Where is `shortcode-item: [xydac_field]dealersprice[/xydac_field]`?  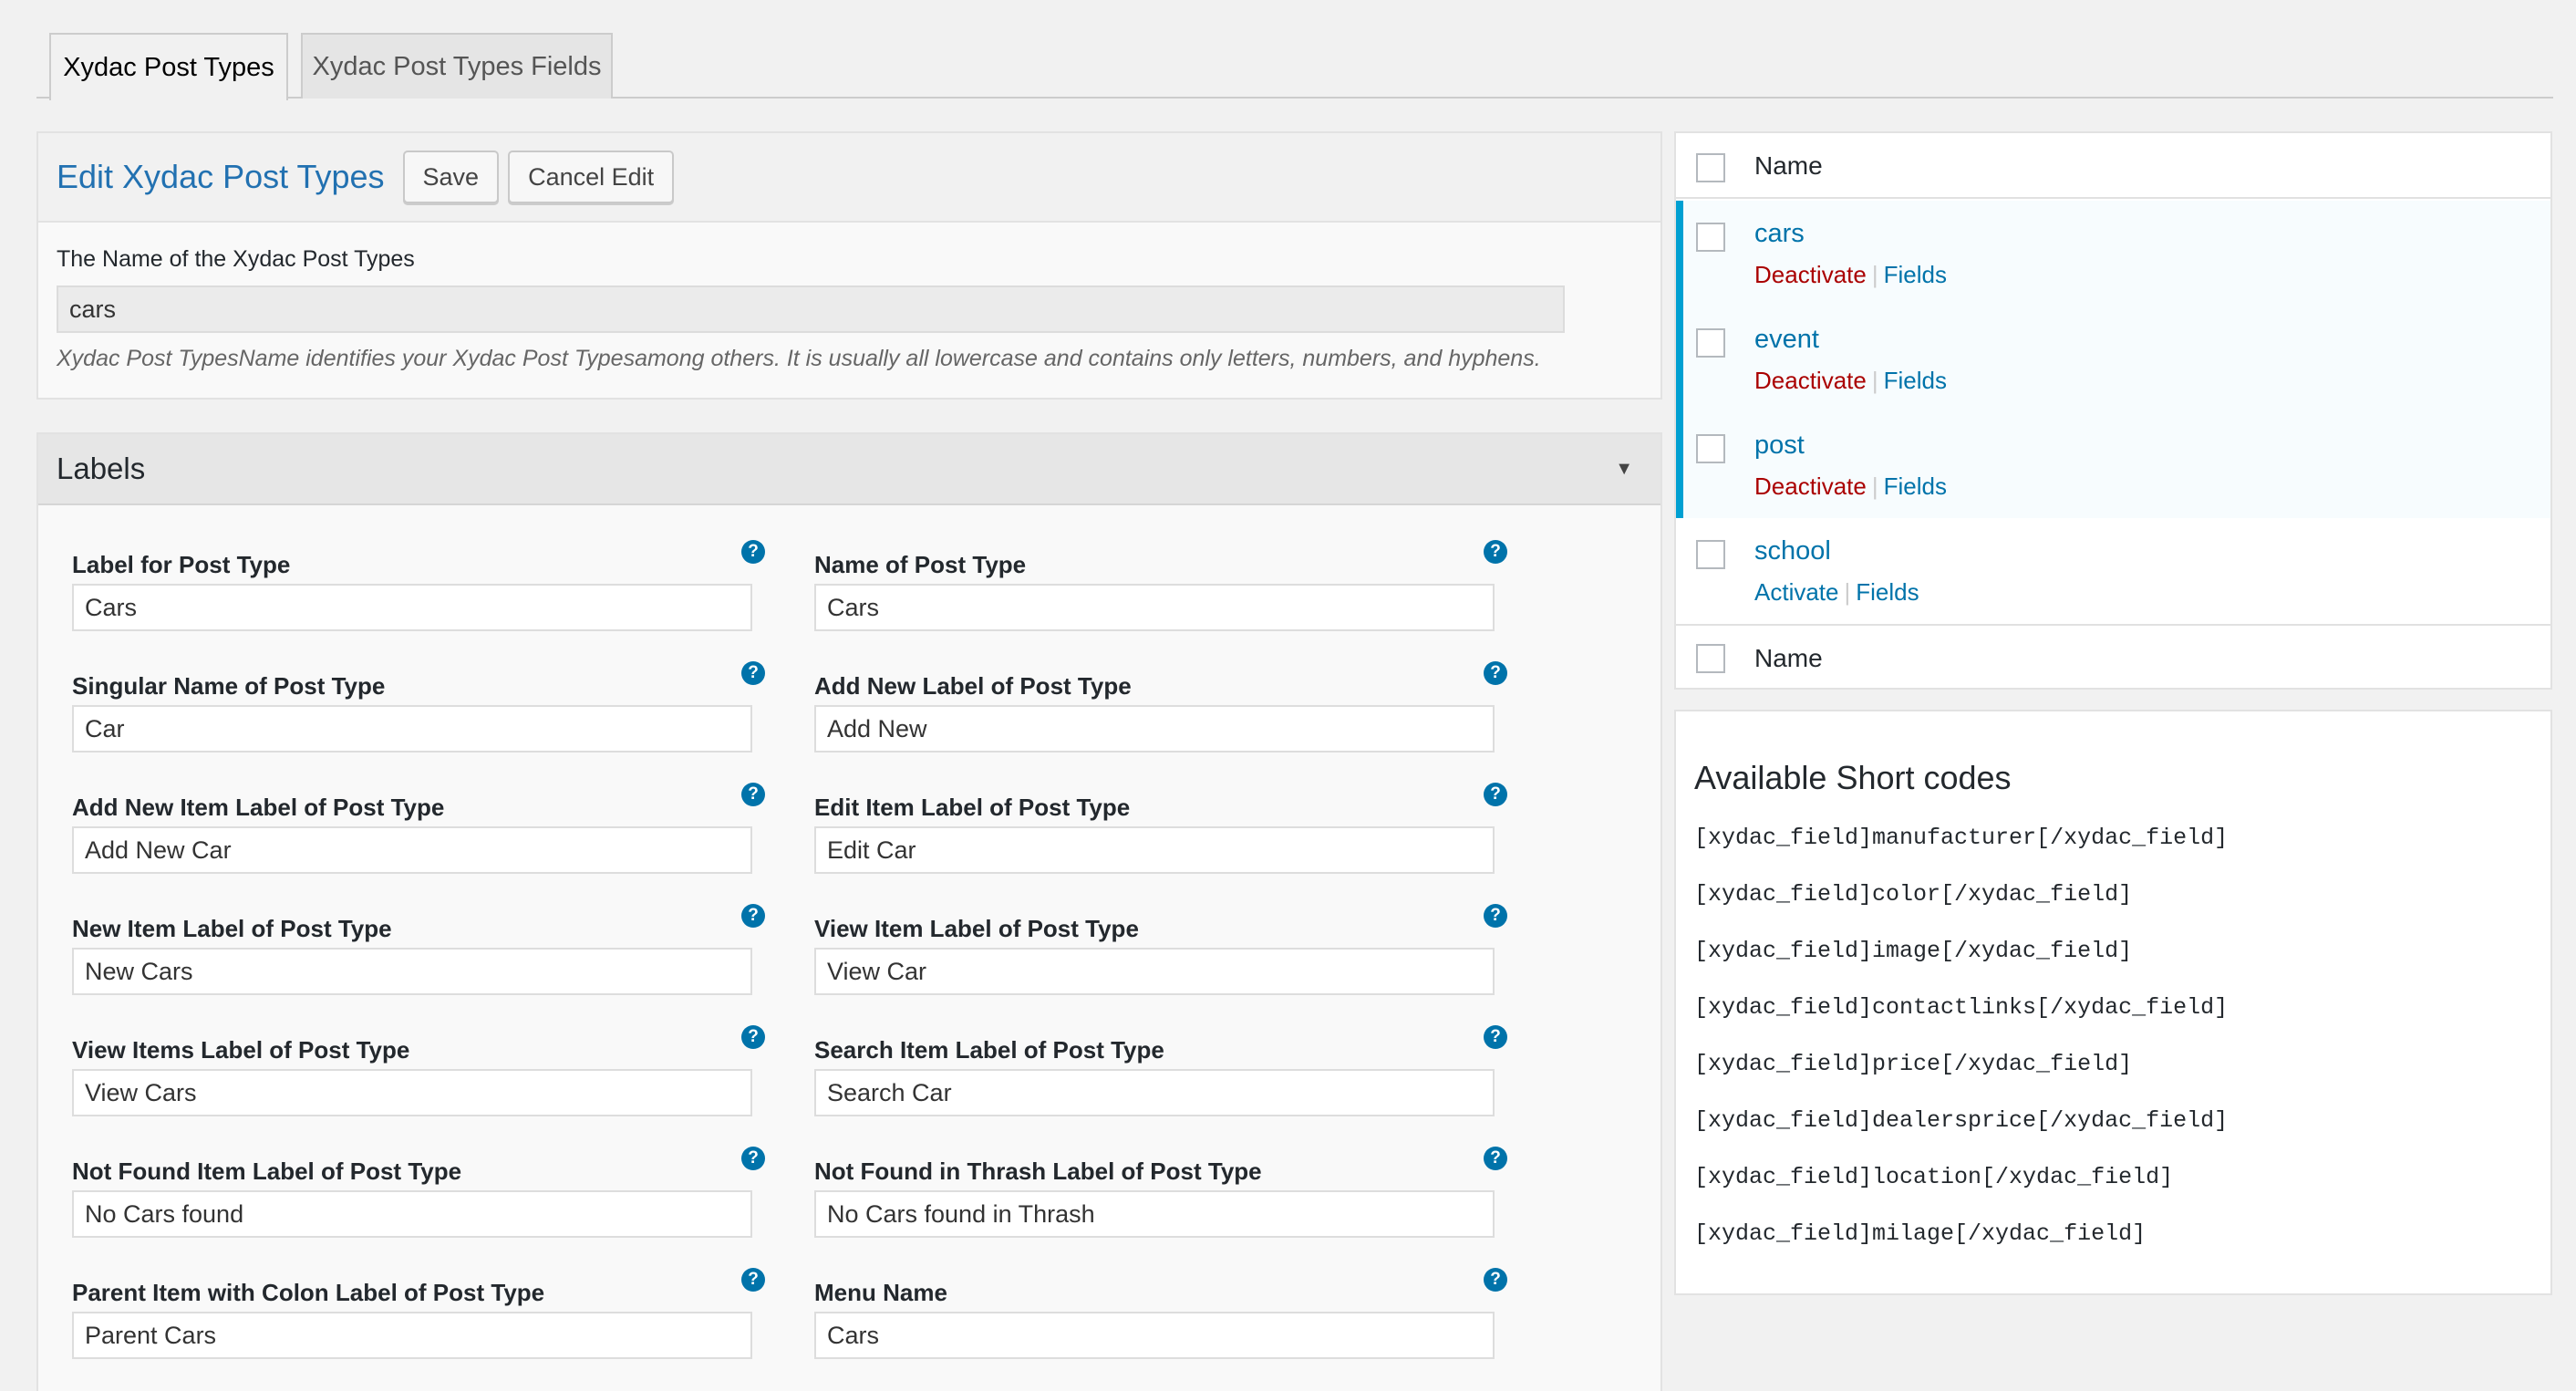 shortcode-item: [xydac_field]dealersprice[/xydac_field] is located at coordinates (1961, 1121).